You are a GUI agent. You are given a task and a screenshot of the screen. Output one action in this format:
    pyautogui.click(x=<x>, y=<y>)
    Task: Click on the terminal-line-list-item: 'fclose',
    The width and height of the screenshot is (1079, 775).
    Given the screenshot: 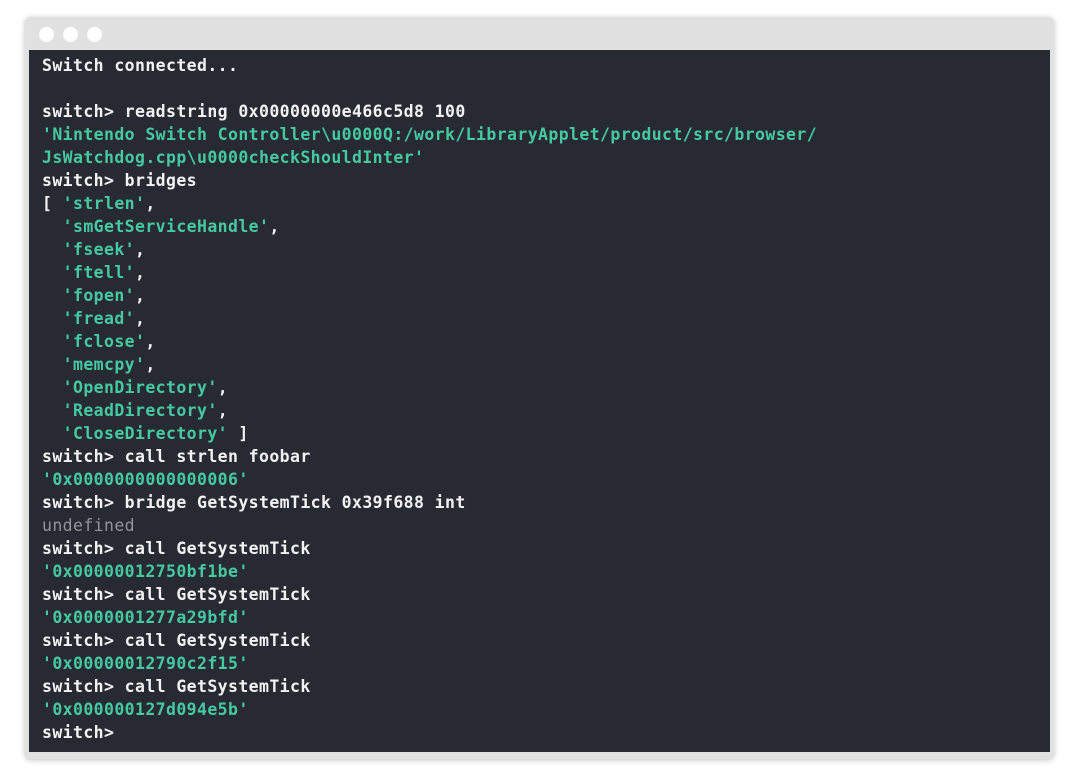 What is the action you would take?
    pyautogui.click(x=429, y=341)
    